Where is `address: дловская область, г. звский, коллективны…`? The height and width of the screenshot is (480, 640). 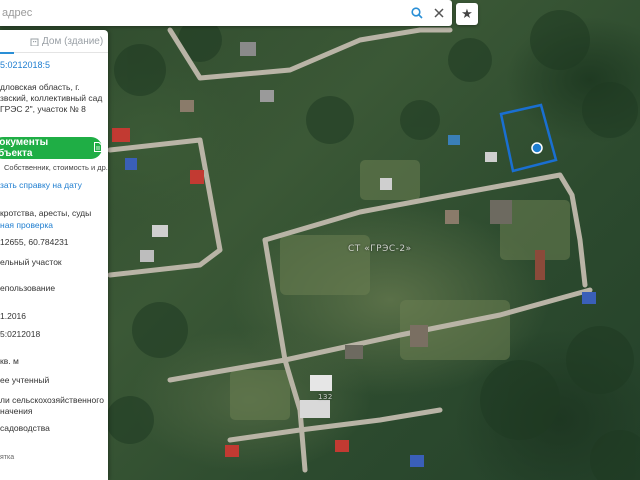
address: дловская область, г. звский, коллективны… is located at coordinates (51, 98).